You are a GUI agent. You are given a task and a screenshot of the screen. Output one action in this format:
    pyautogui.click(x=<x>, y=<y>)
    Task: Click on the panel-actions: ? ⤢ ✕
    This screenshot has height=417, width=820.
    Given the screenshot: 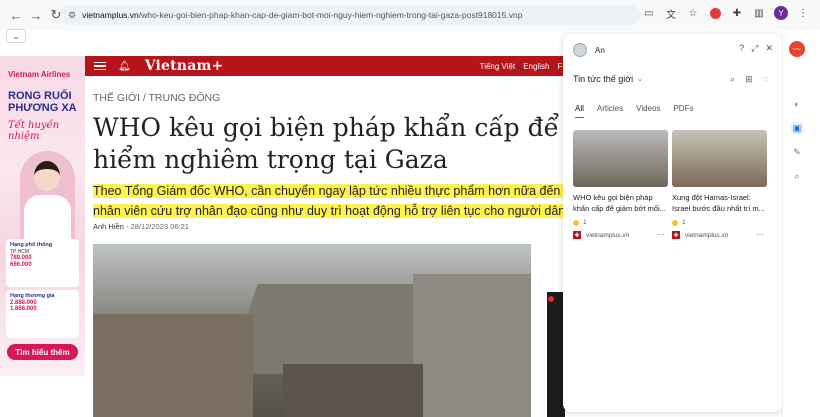 What is the action you would take?
    pyautogui.click(x=756, y=48)
    